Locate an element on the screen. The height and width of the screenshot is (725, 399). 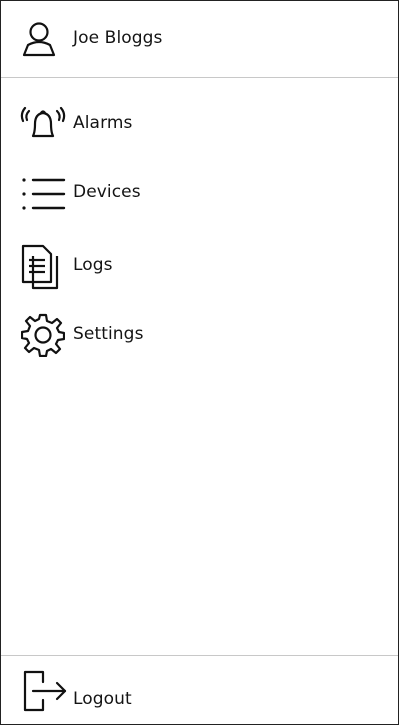
nav-item-logs: Logs is located at coordinates (199, 266).